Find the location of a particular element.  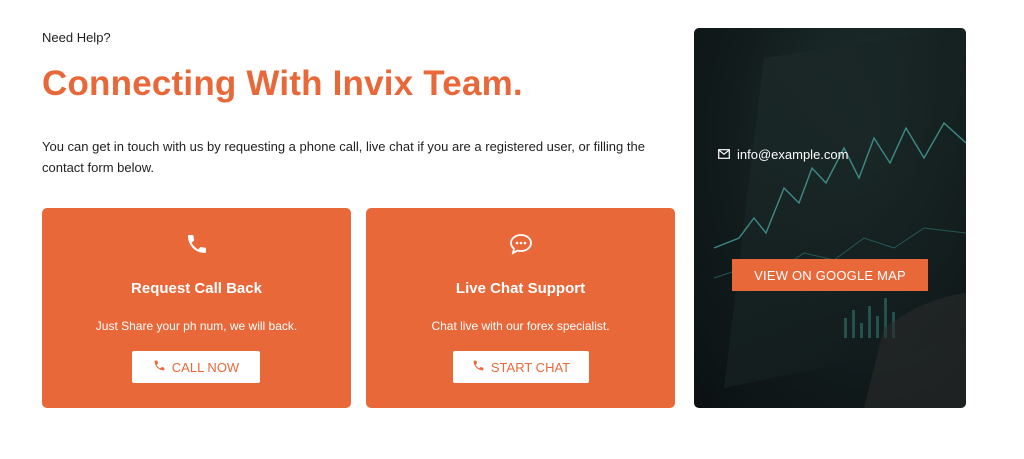

eyebrow-text: Need Help? is located at coordinates (76, 37).